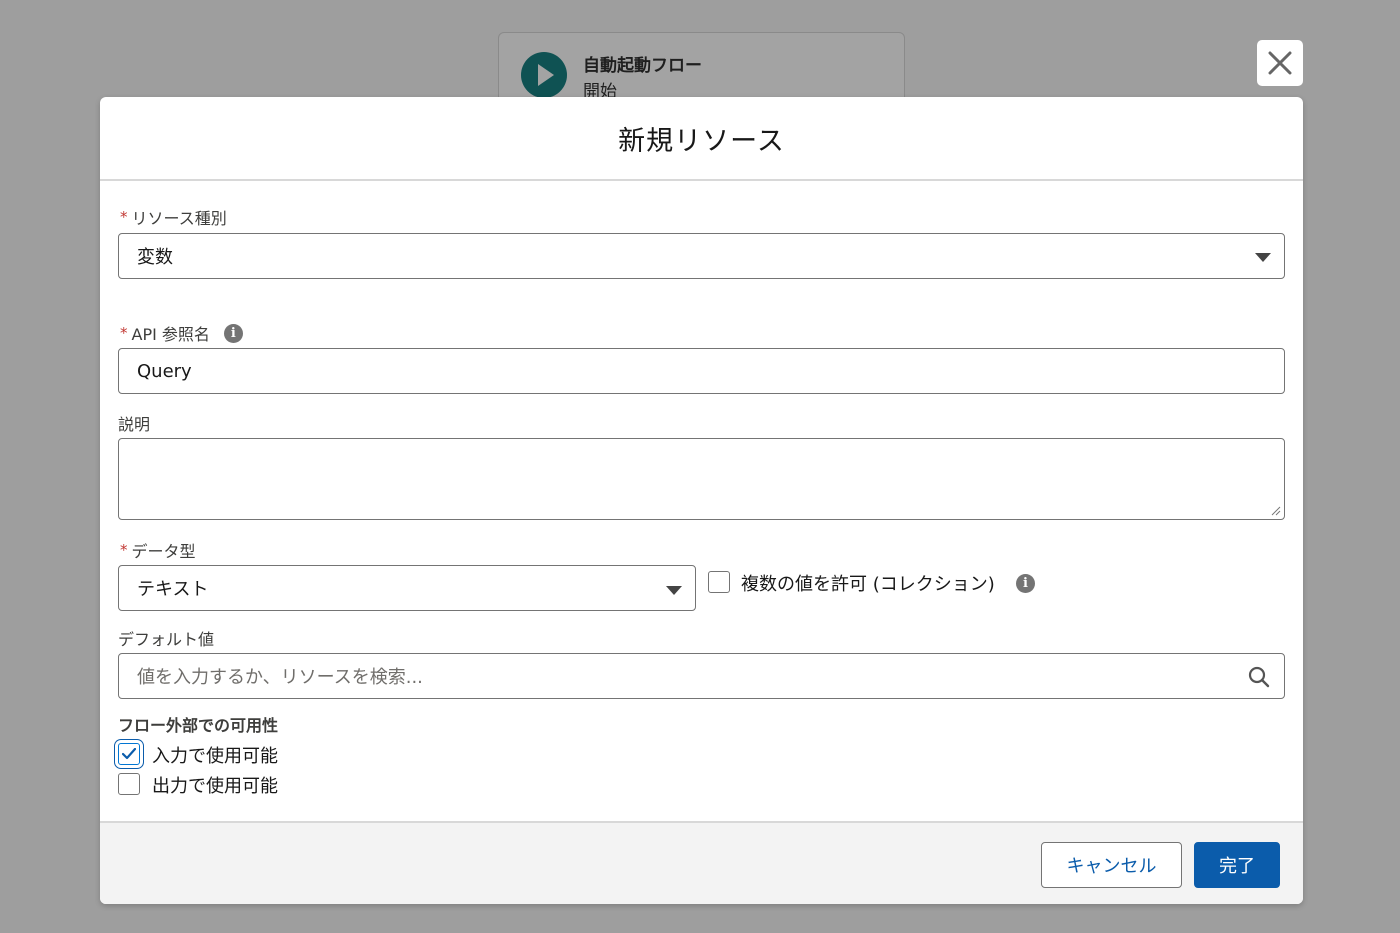  Describe the element at coordinates (868, 584) in the screenshot. I see `allow-multiple-label: 複数の値を許可 (コレクション)` at that location.